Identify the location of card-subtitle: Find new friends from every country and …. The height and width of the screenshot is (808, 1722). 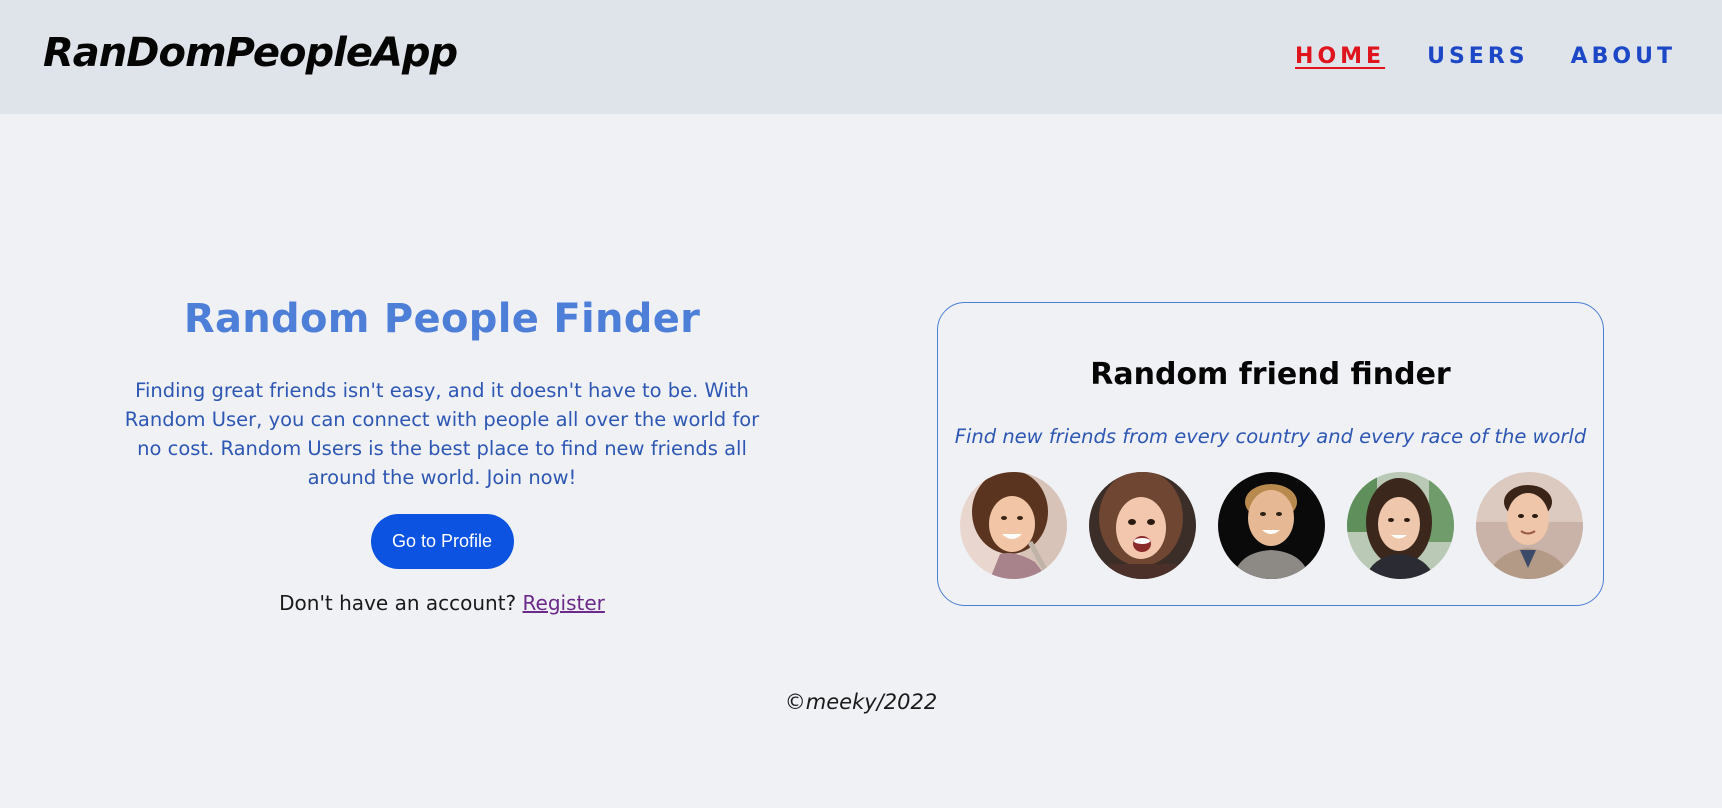
(1270, 436).